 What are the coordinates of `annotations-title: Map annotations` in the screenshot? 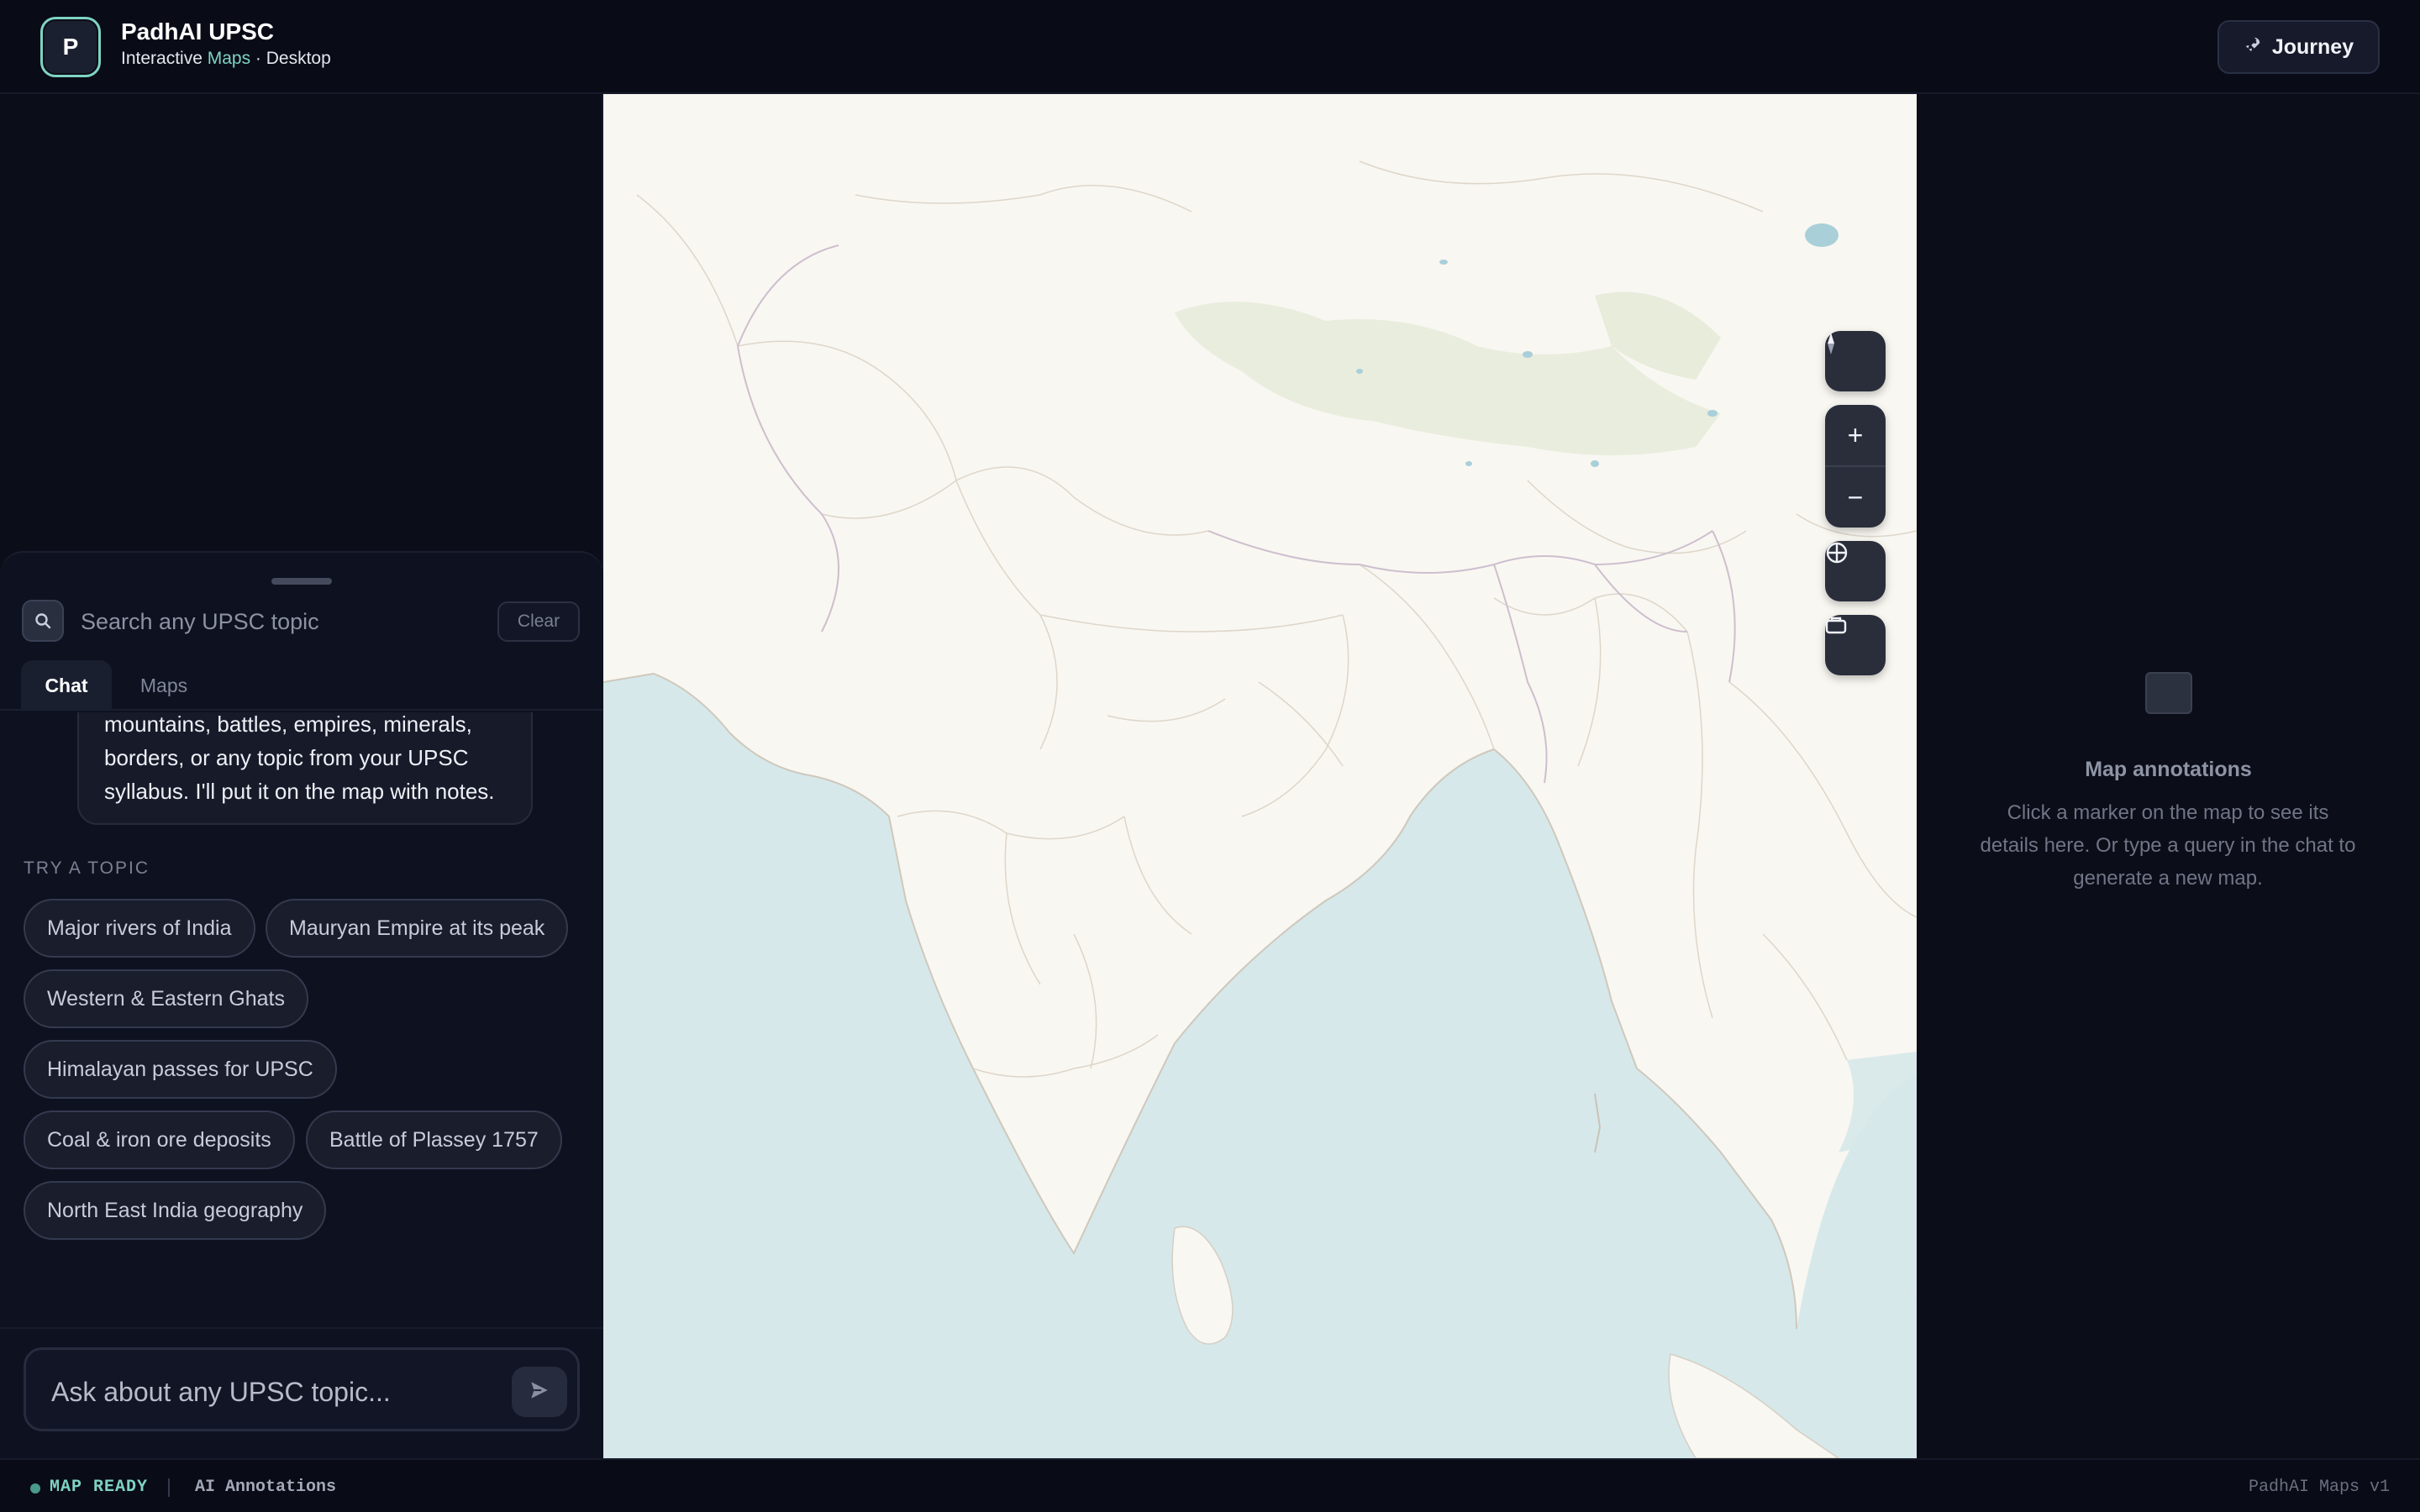 It's located at (2168, 769).